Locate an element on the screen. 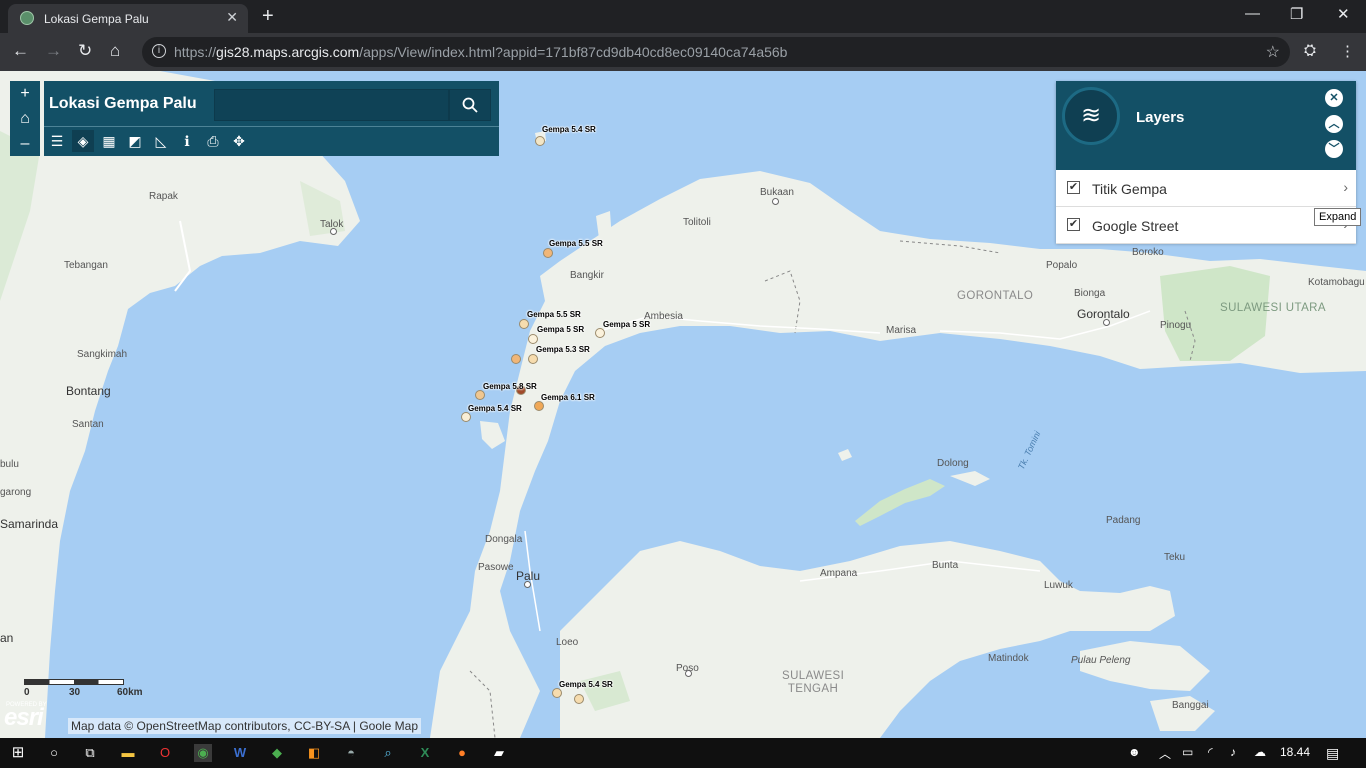 Image resolution: width=1366 pixels, height=768 pixels. place-label: Pinogu is located at coordinates (1176, 325).